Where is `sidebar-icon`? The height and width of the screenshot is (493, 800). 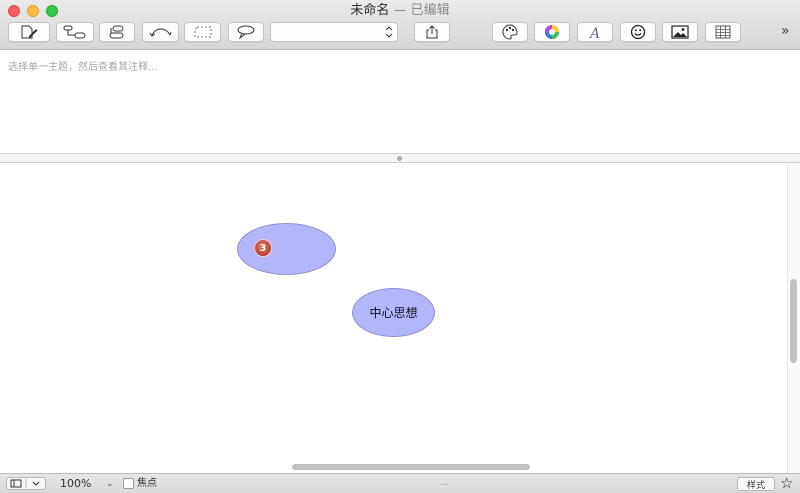 sidebar-icon is located at coordinates (25, 483).